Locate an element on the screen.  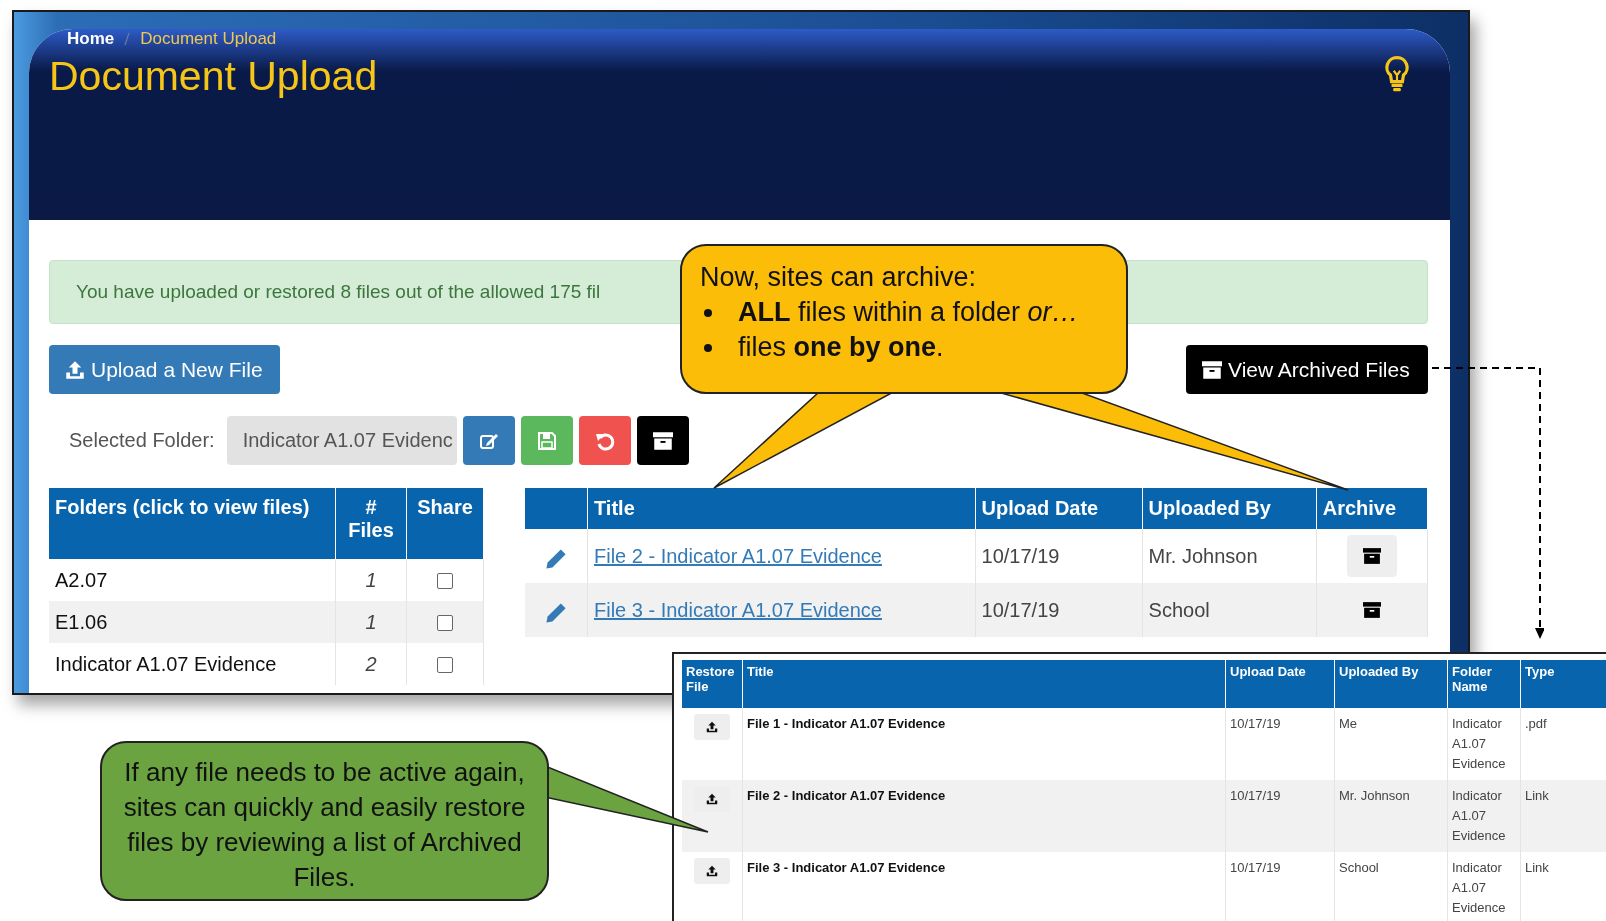
selected-folder-label: Selected Folder: is located at coordinates (141, 440).